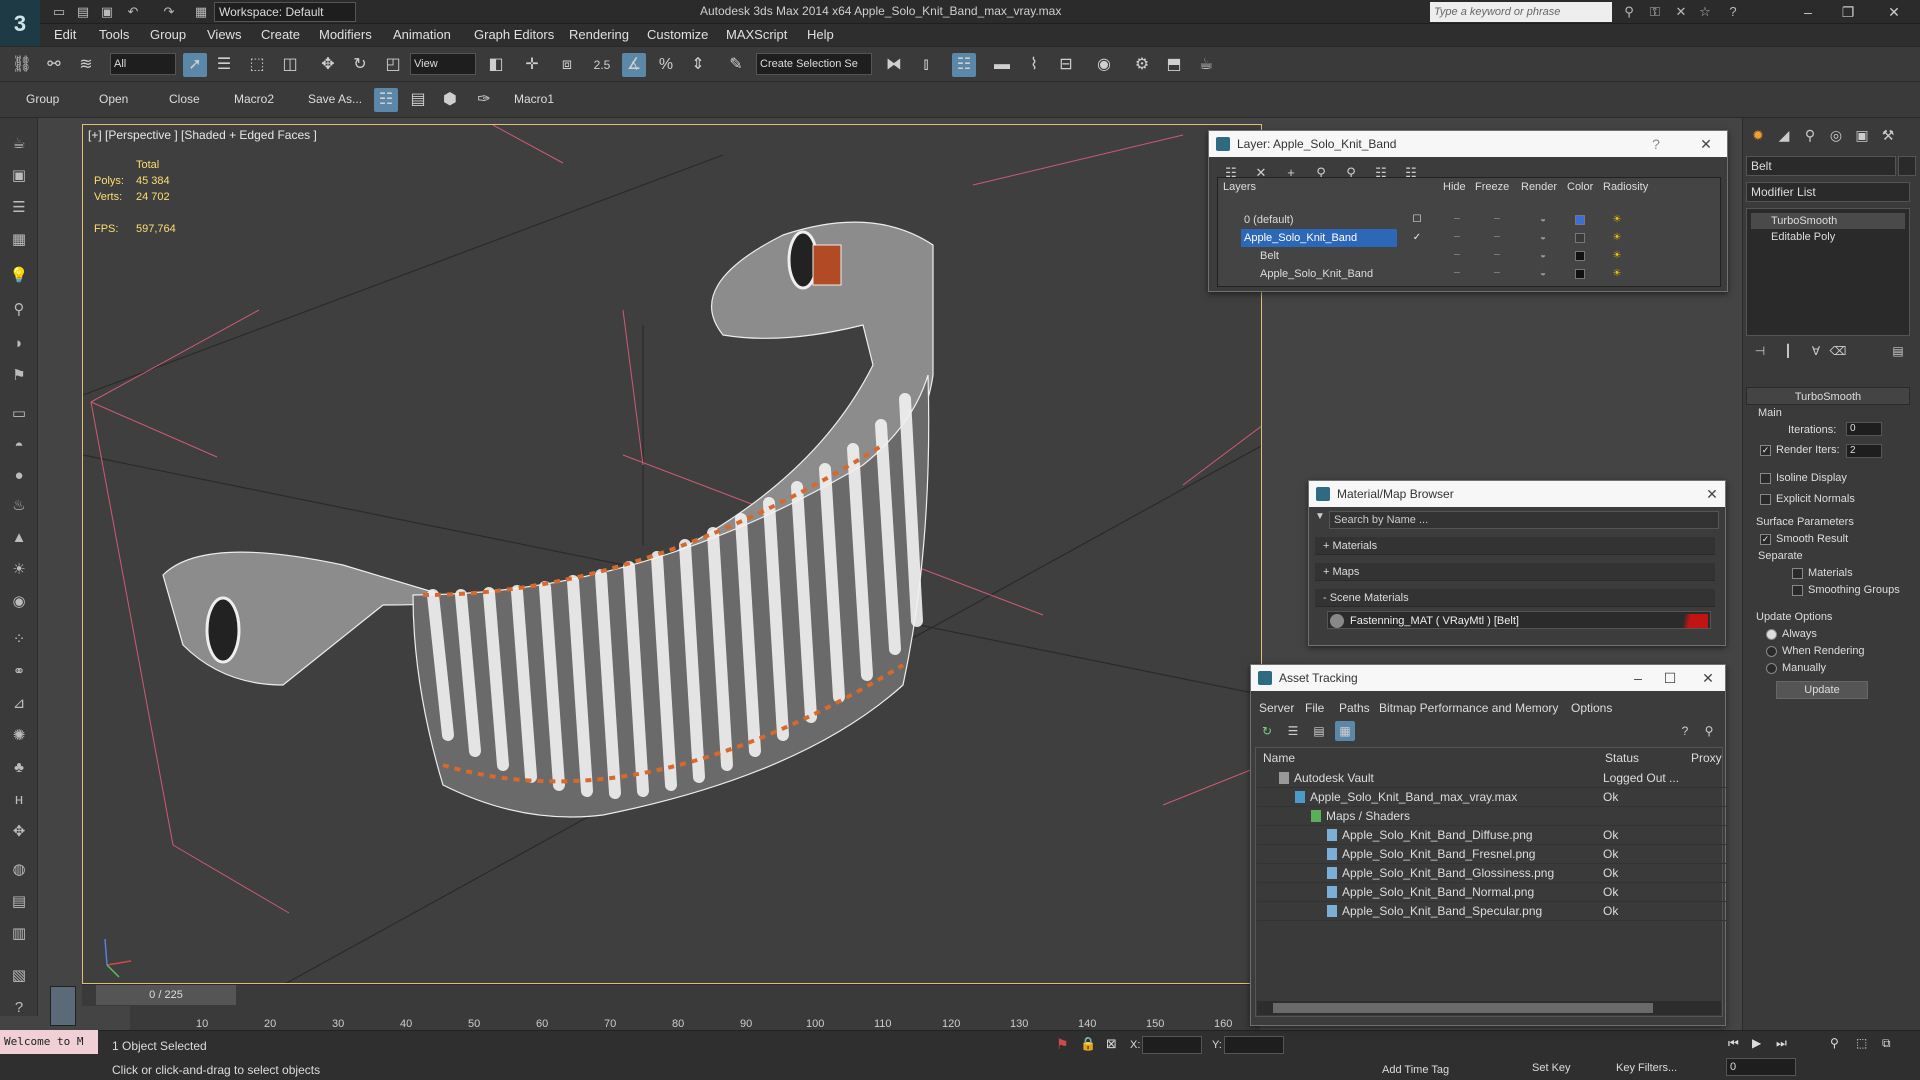 The height and width of the screenshot is (1080, 1920). I want to click on box-primitive-icon: ▭, so click(19, 414).